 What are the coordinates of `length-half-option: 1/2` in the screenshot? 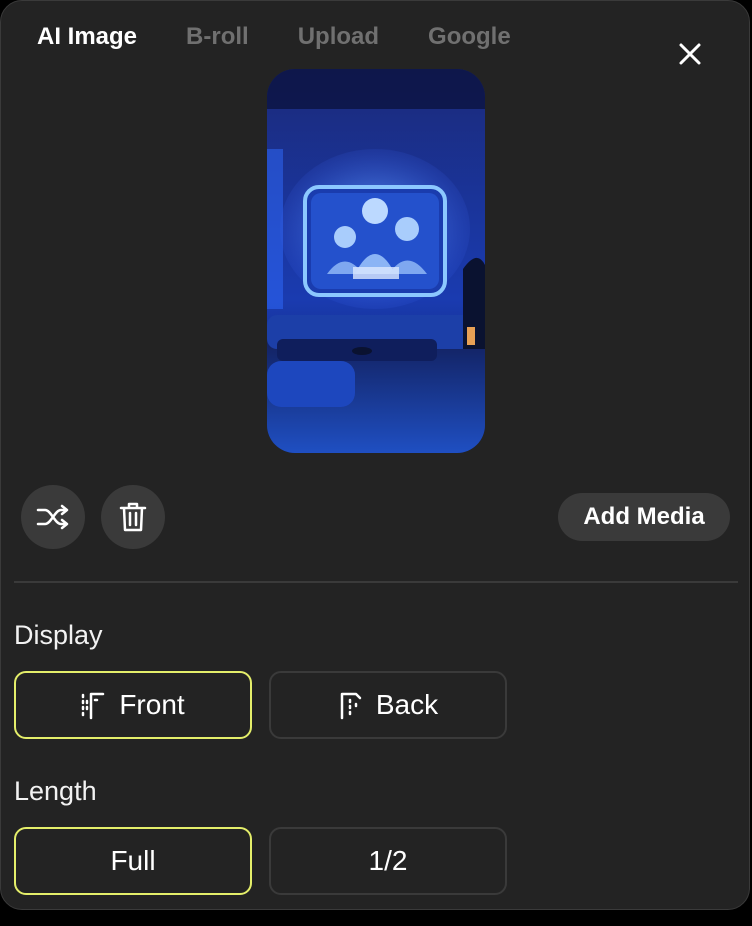 It's located at (388, 861).